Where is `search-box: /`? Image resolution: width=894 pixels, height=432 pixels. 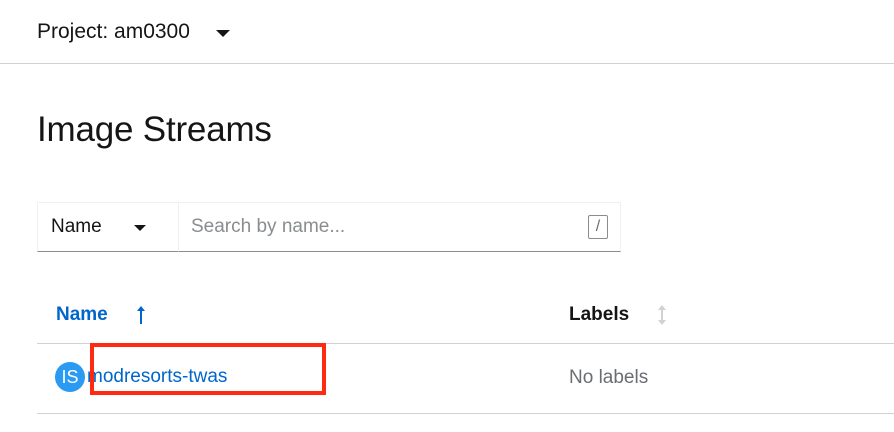
search-box: / is located at coordinates (400, 227).